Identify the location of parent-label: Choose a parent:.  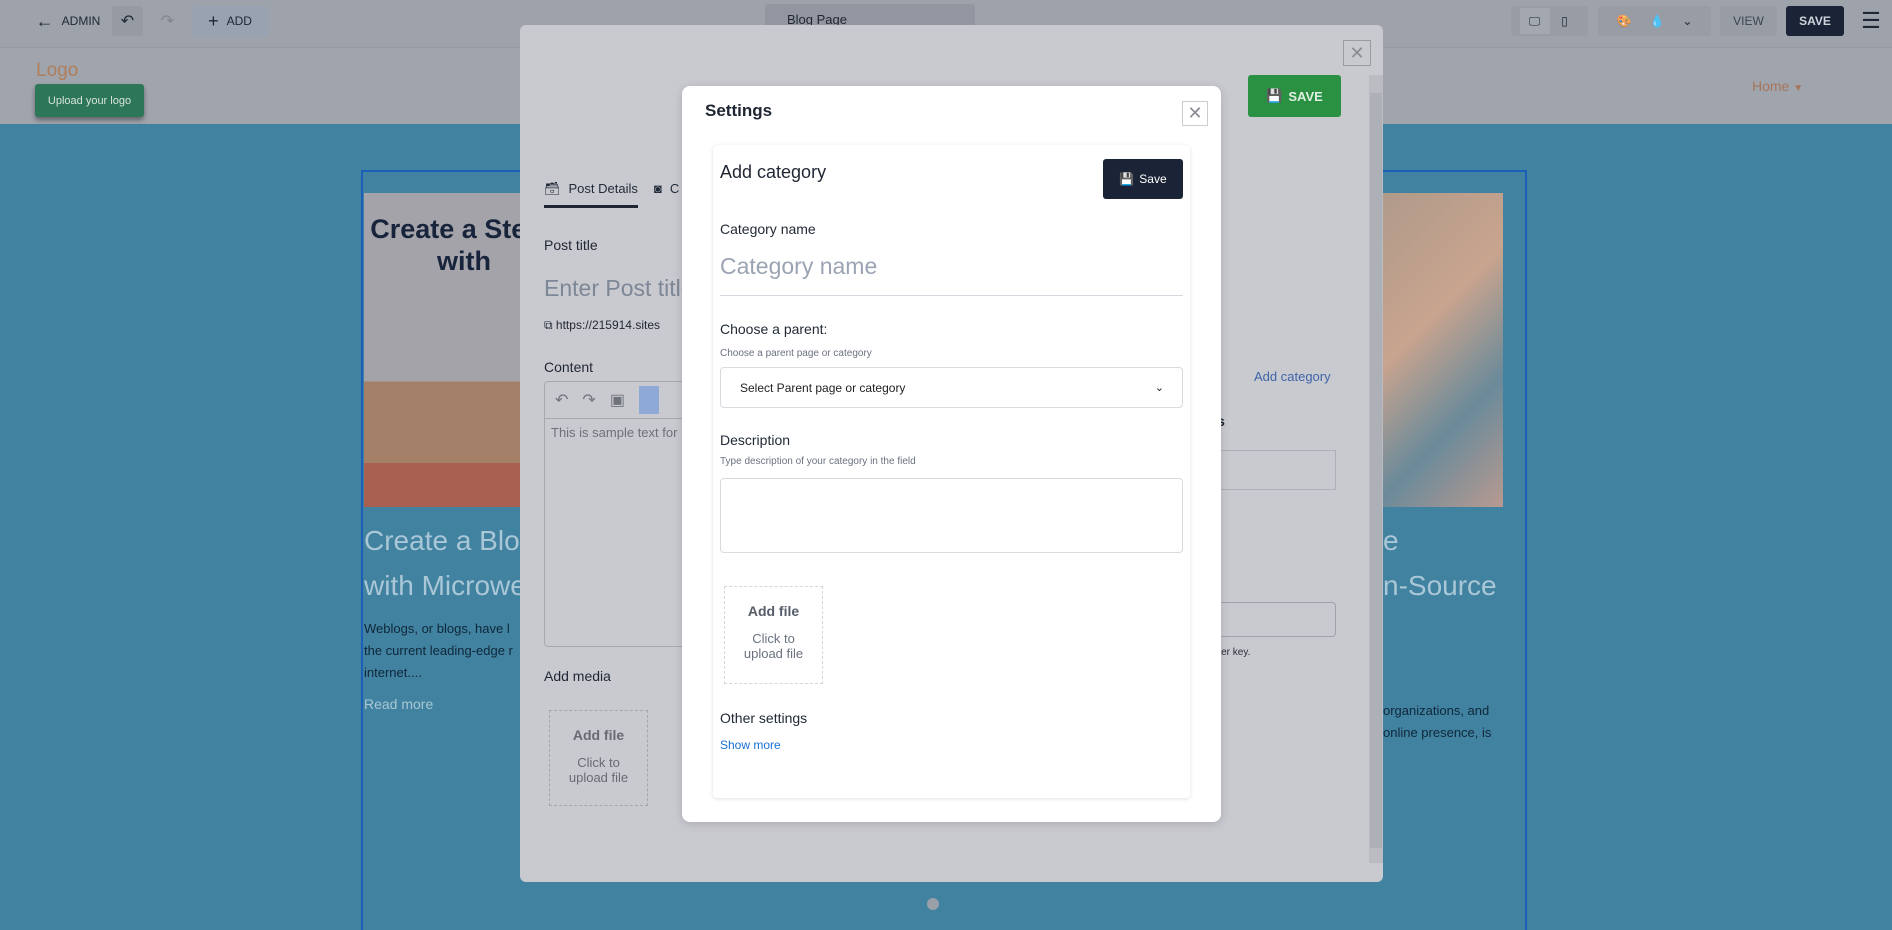
(774, 329).